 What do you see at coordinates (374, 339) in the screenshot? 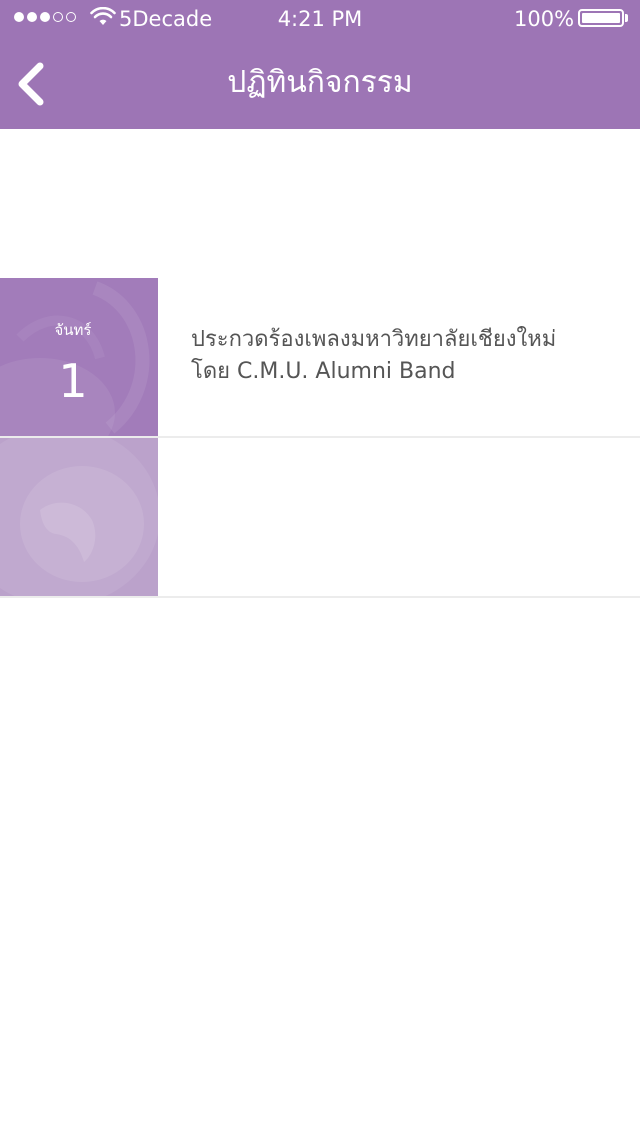
I see `event-title-line-1: ประกวดร้องเพลงมหาวิทยาลัยเชียงใหม่` at bounding box center [374, 339].